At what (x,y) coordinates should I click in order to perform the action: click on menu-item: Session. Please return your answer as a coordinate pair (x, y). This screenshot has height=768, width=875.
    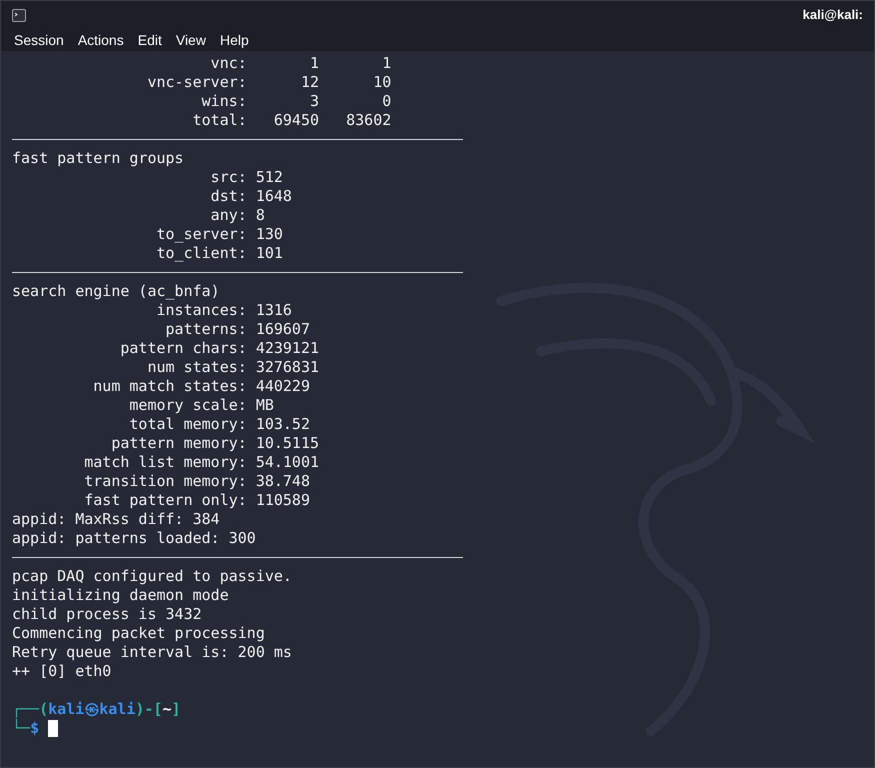
    Looking at the image, I should click on (39, 40).